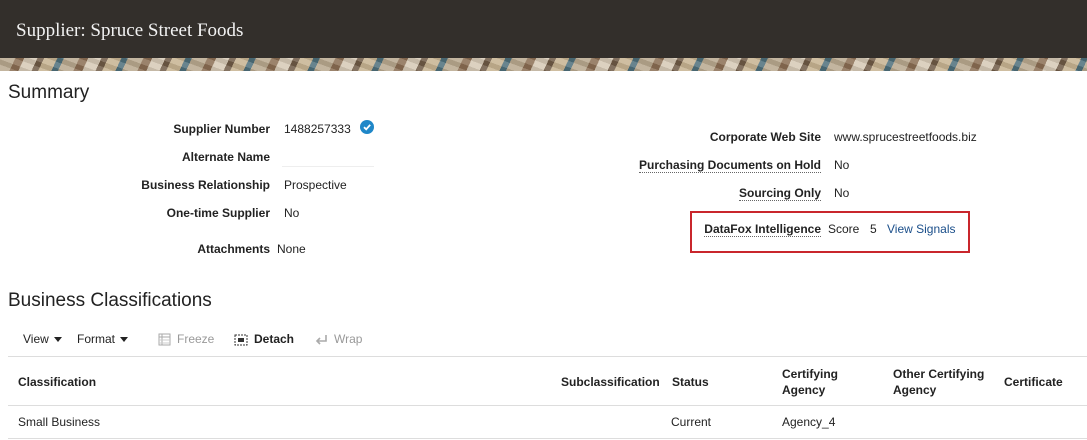 The height and width of the screenshot is (440, 1087). Describe the element at coordinates (274, 339) in the screenshot. I see `detach-label: Detach` at that location.